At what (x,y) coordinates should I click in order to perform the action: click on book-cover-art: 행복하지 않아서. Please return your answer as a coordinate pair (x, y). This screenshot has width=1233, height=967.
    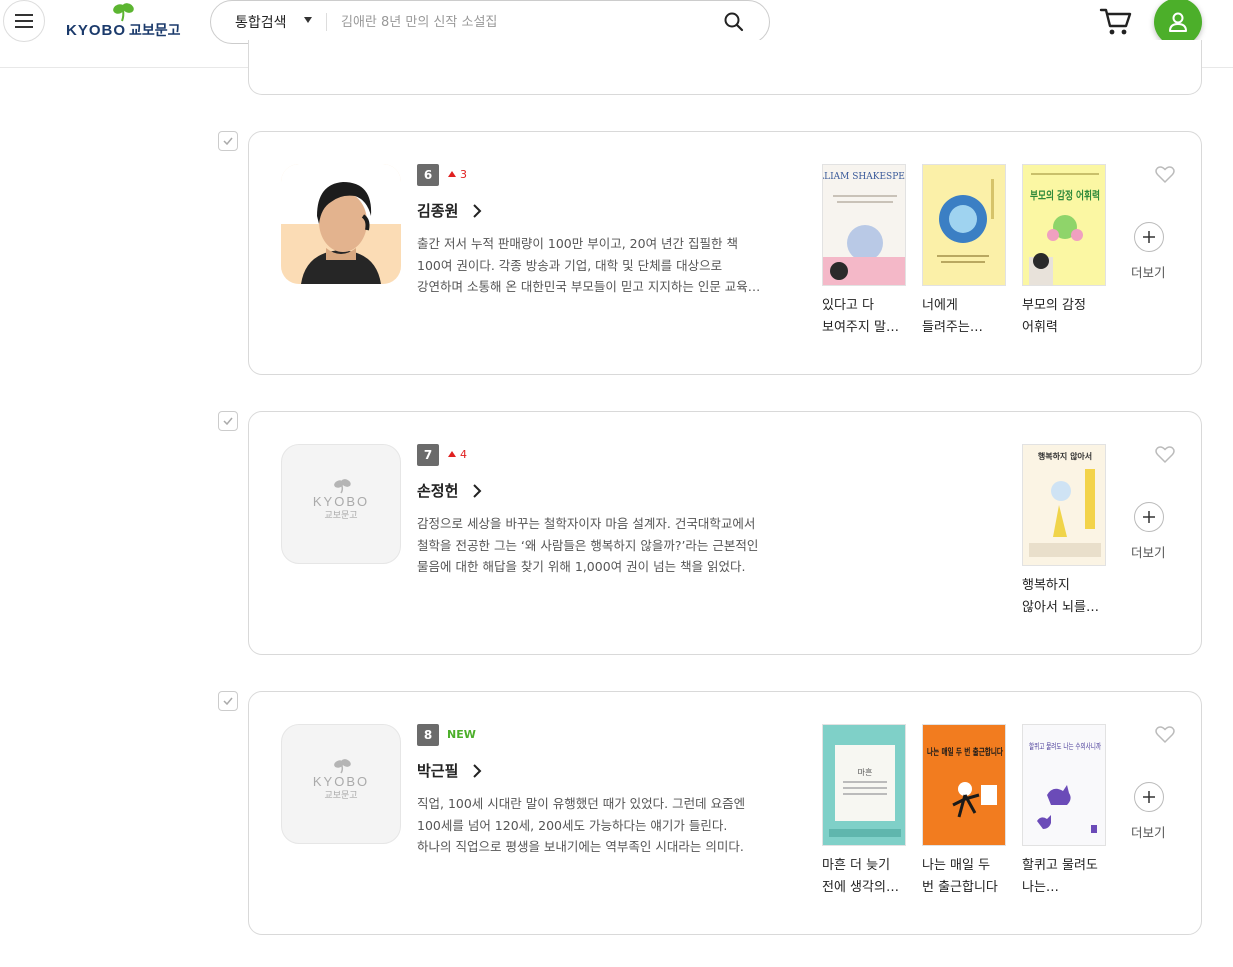
    Looking at the image, I should click on (1064, 505).